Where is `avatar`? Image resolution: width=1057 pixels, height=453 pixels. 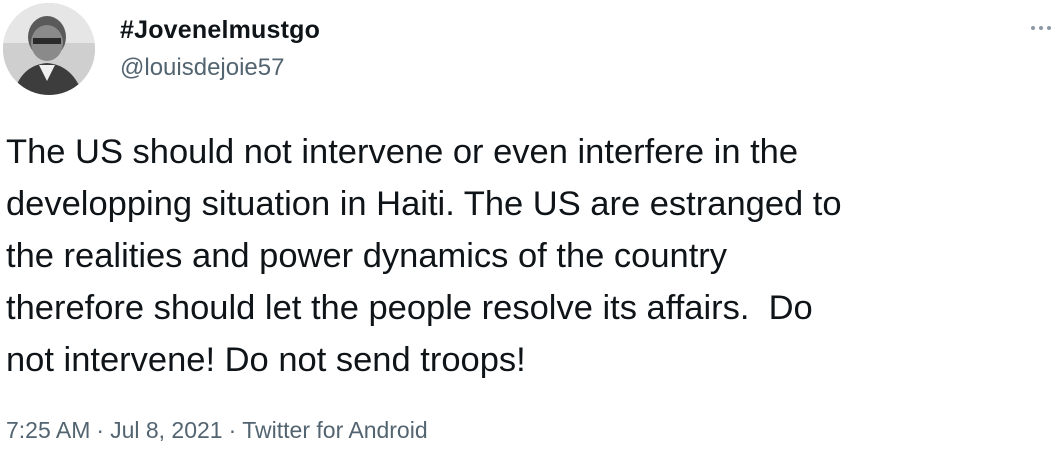 avatar is located at coordinates (49, 49).